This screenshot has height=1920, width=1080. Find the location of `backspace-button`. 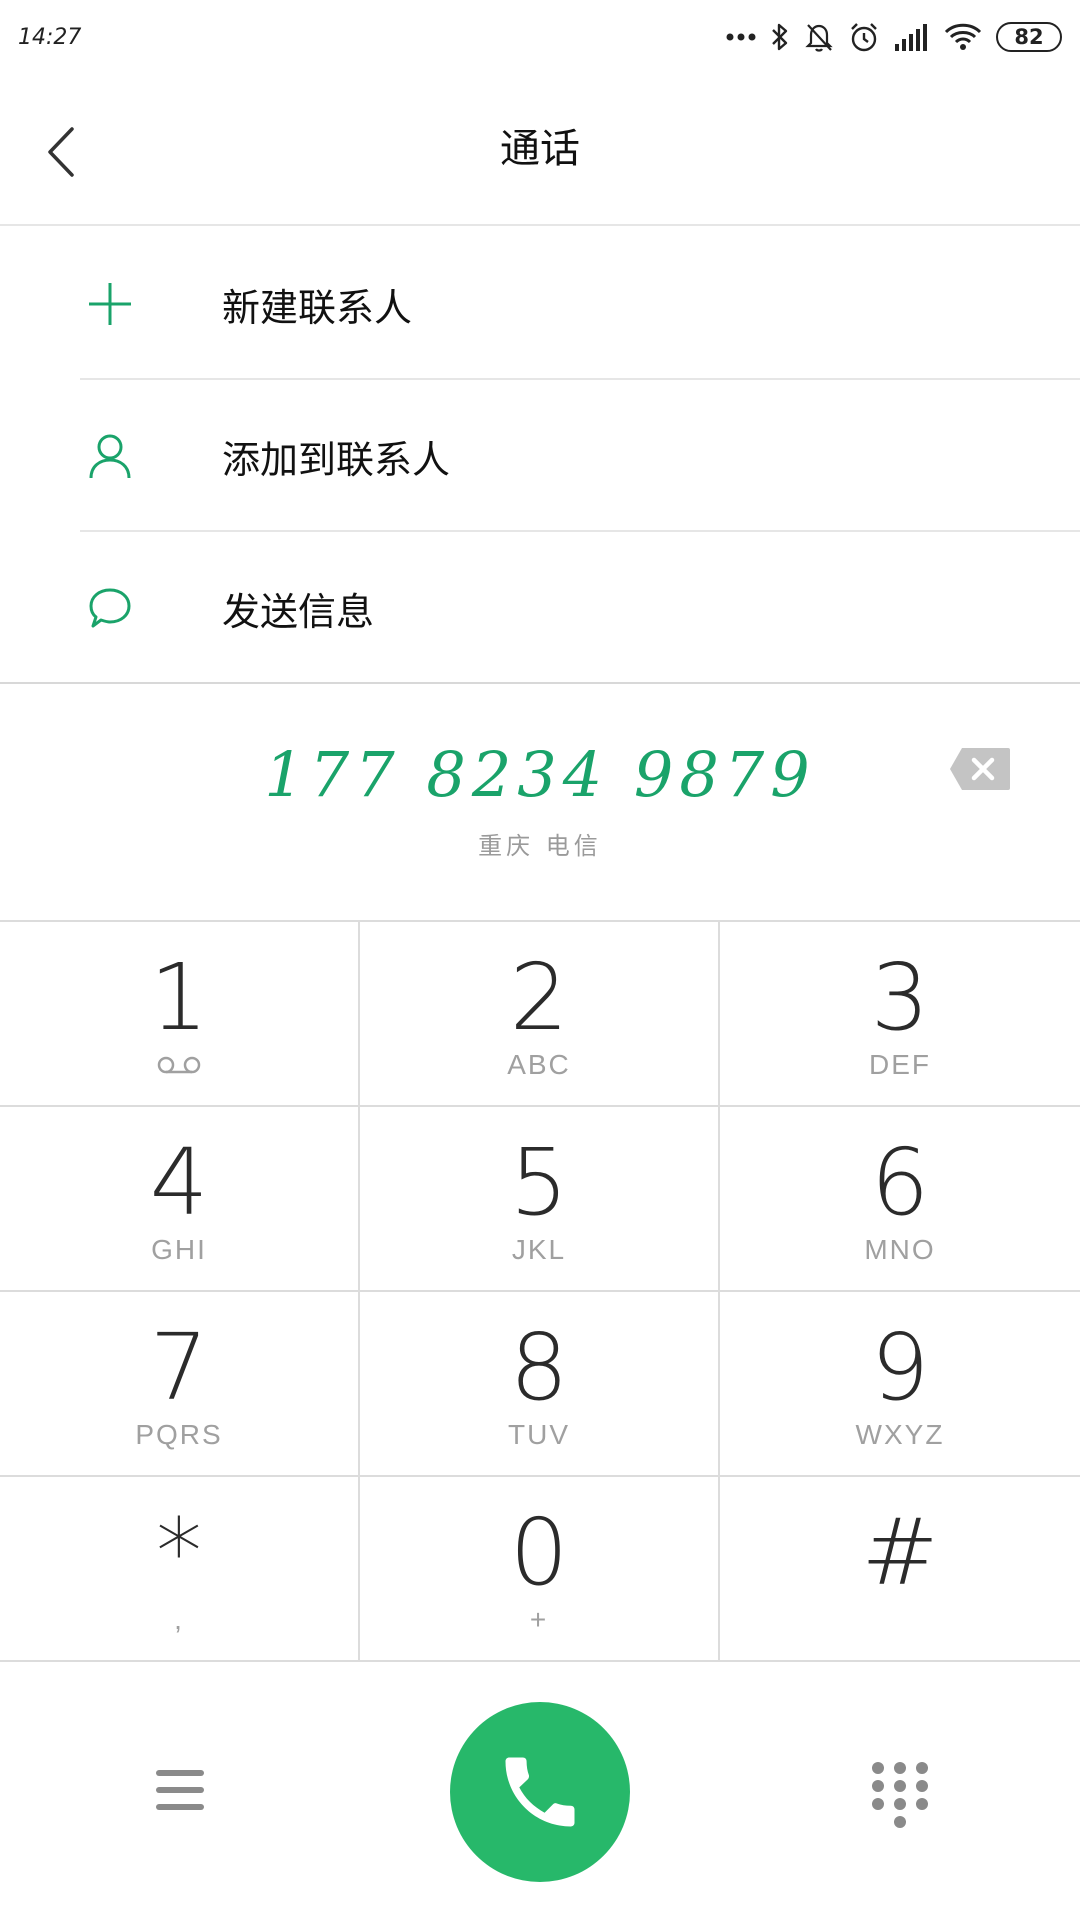

backspace-button is located at coordinates (980, 769).